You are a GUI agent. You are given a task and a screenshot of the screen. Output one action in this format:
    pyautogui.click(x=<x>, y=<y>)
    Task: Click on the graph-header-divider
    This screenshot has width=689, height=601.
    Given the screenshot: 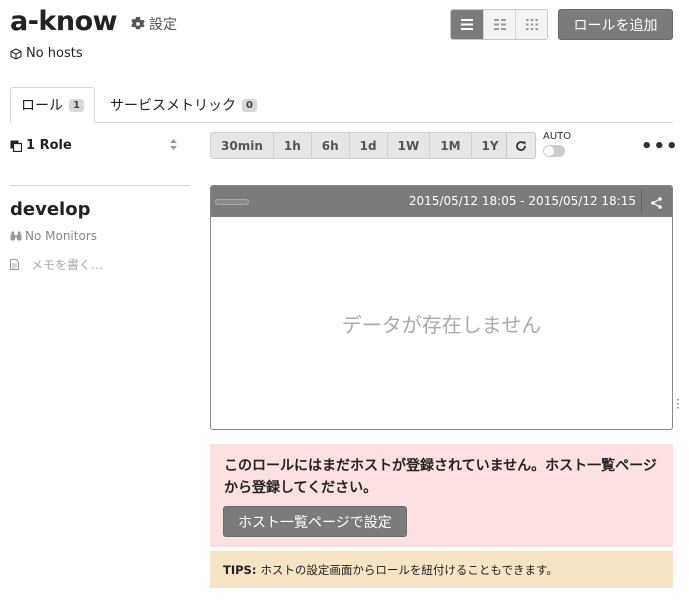 What is the action you would take?
    pyautogui.click(x=641, y=201)
    